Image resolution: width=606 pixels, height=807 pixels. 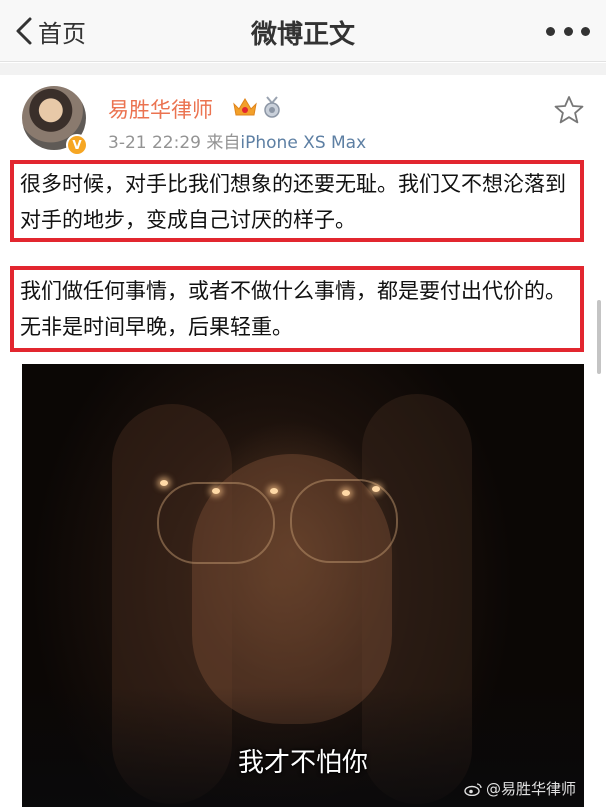 I want to click on image-watermark: @易胜华律师, so click(x=520, y=788).